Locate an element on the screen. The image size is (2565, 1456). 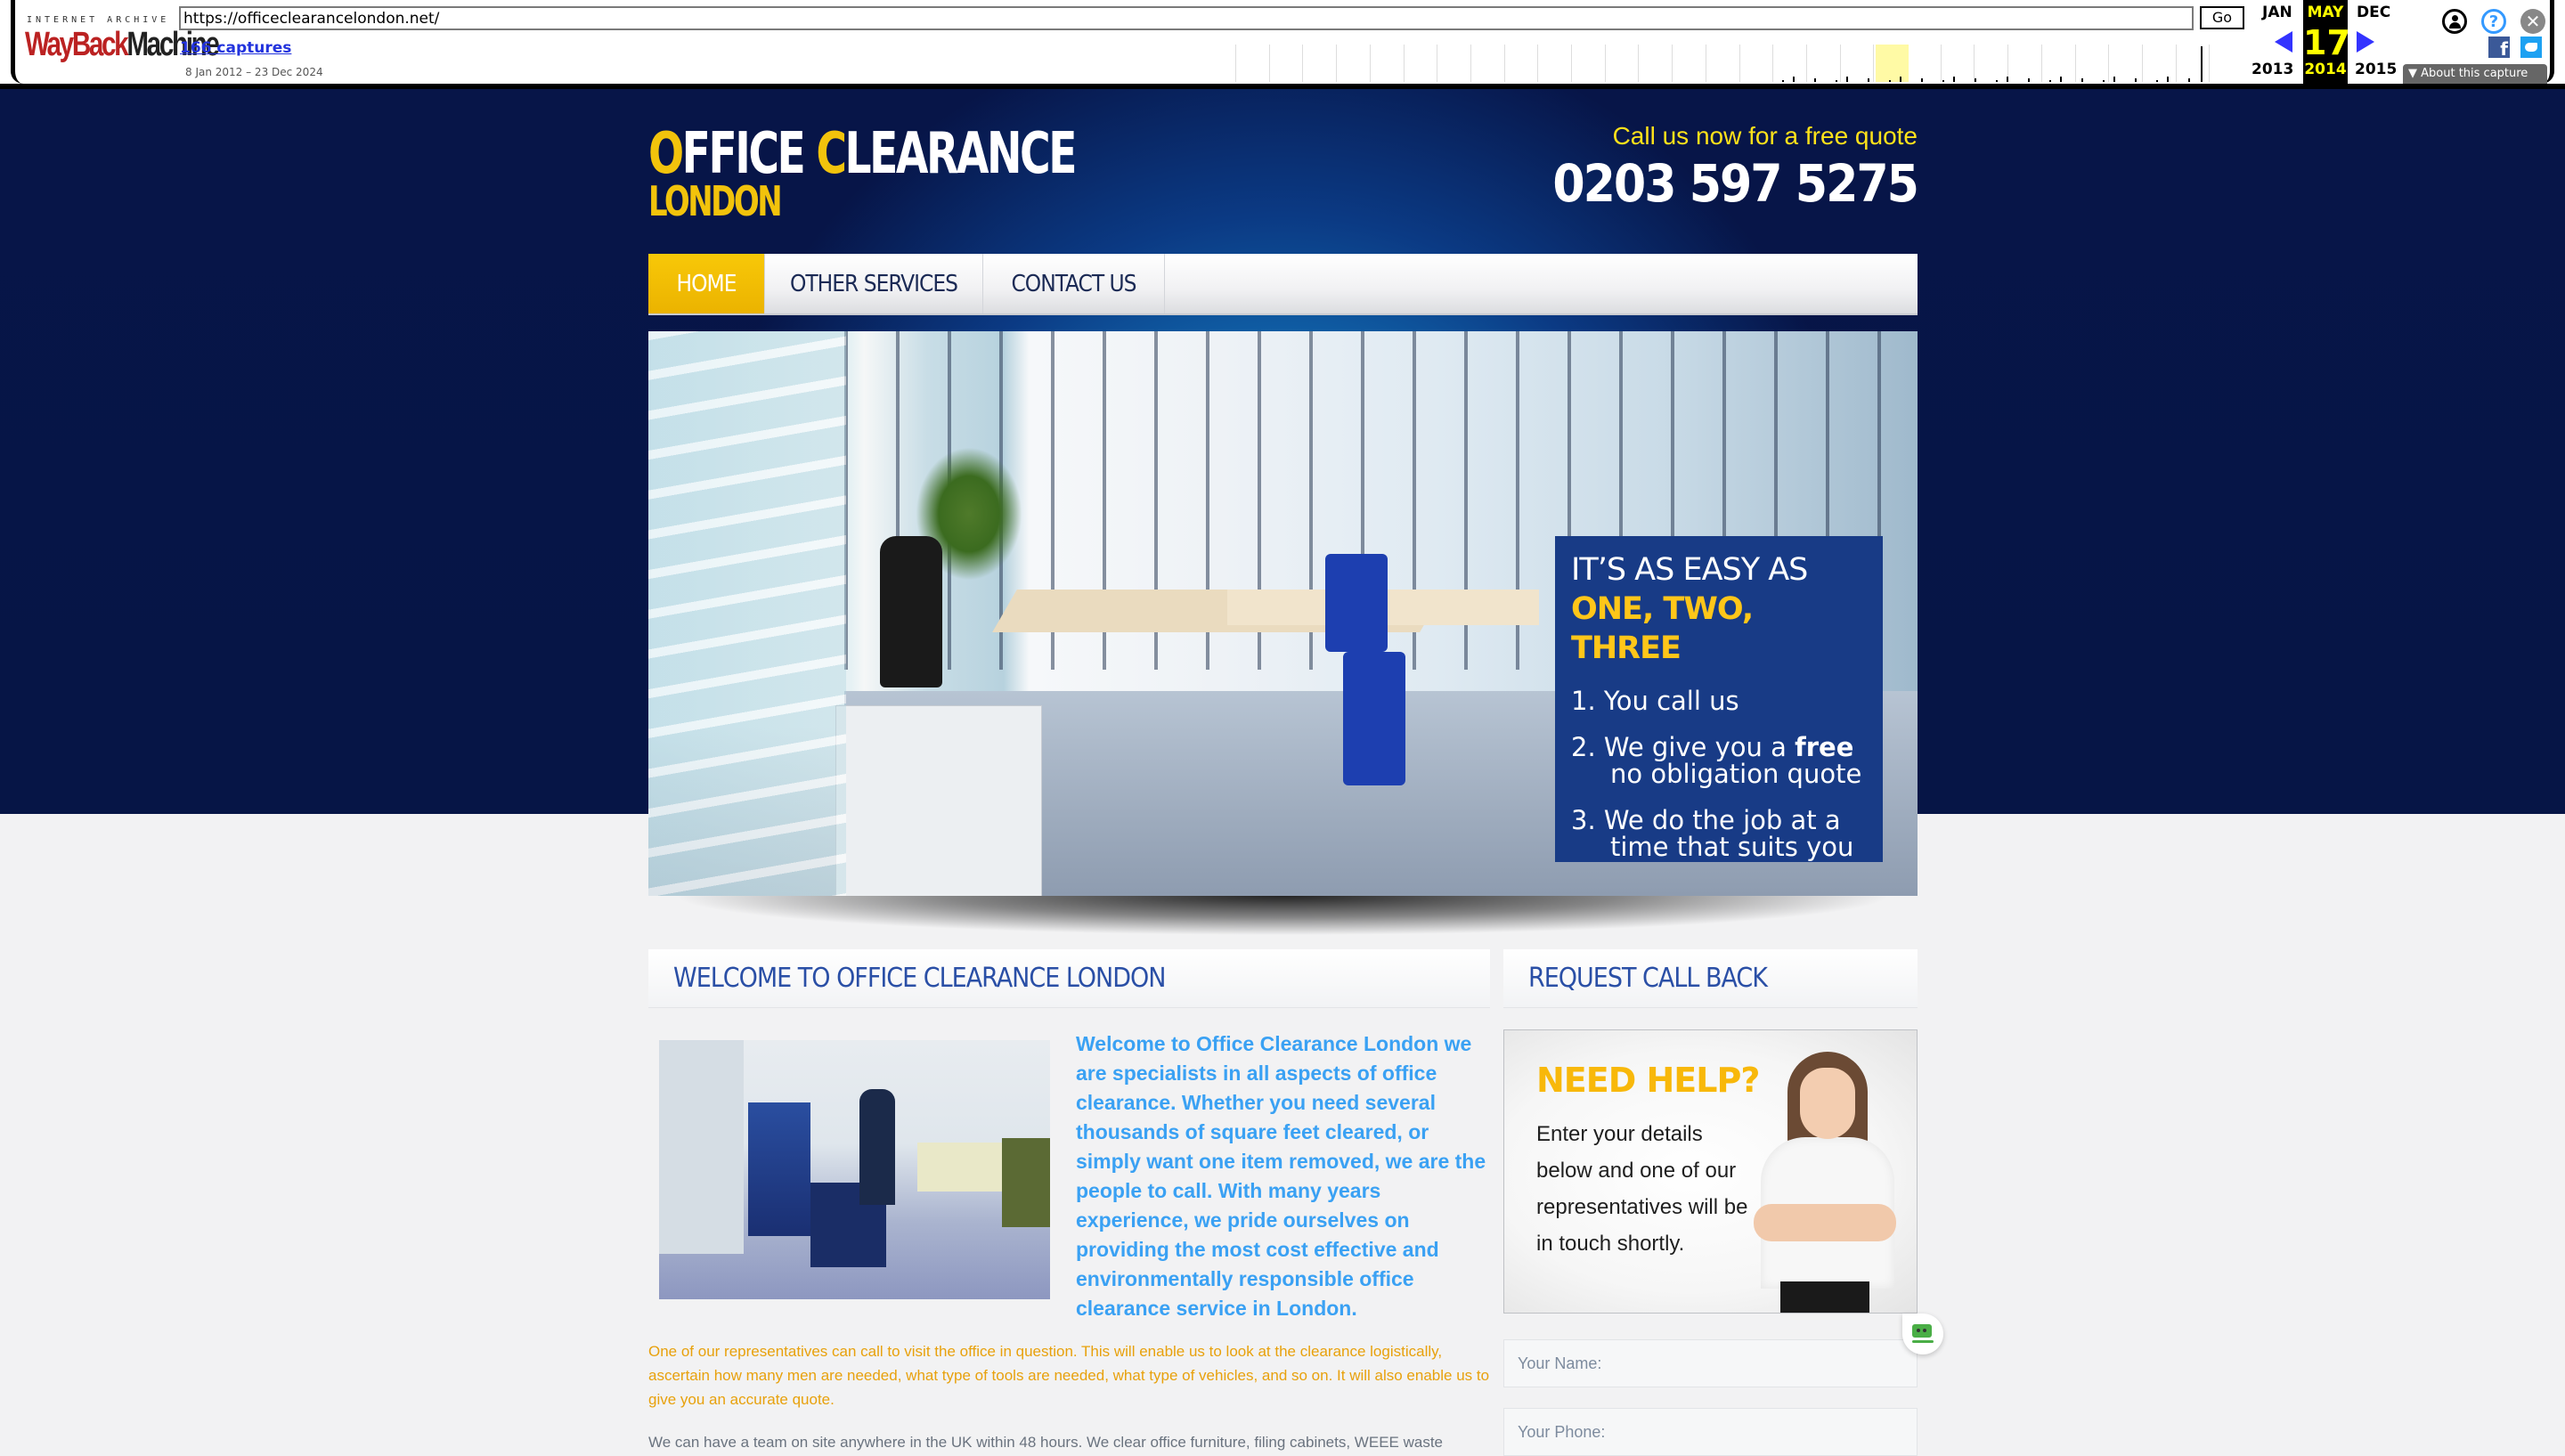
about-capture-button: ▼ About this capture is located at coordinates (2475, 74).